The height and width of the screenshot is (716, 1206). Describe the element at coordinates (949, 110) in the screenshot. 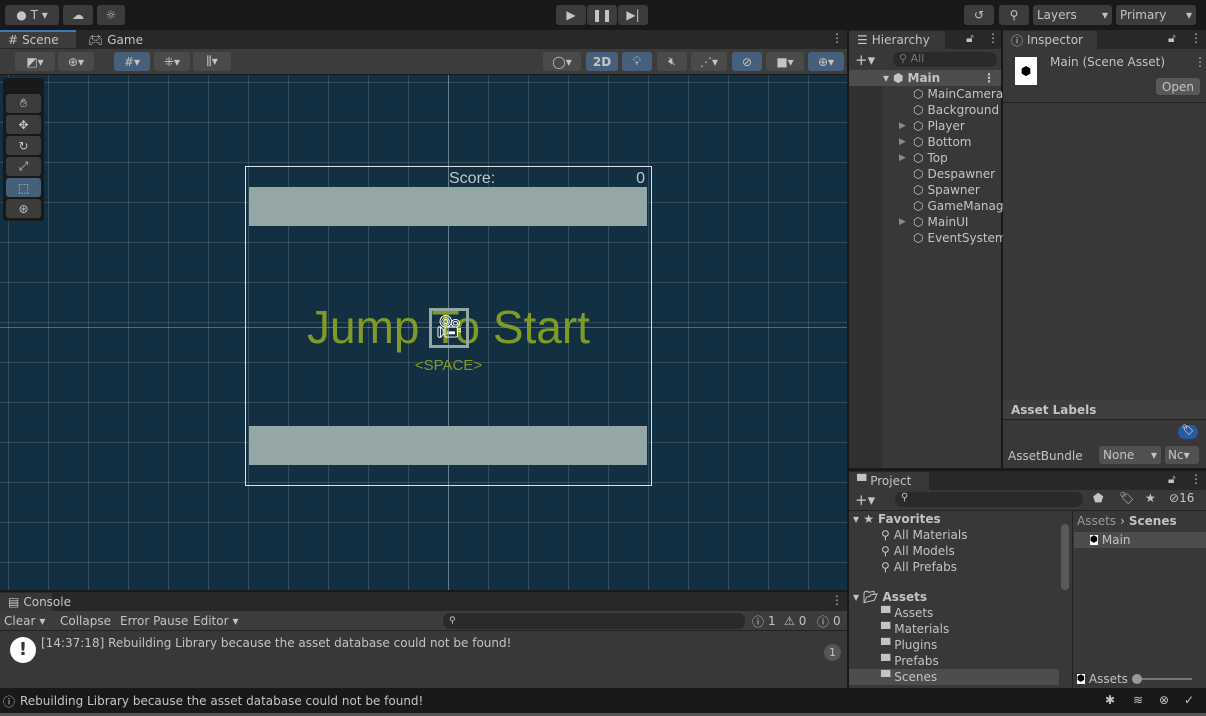

I see `hierarchy-item: ⬡ Background` at that location.